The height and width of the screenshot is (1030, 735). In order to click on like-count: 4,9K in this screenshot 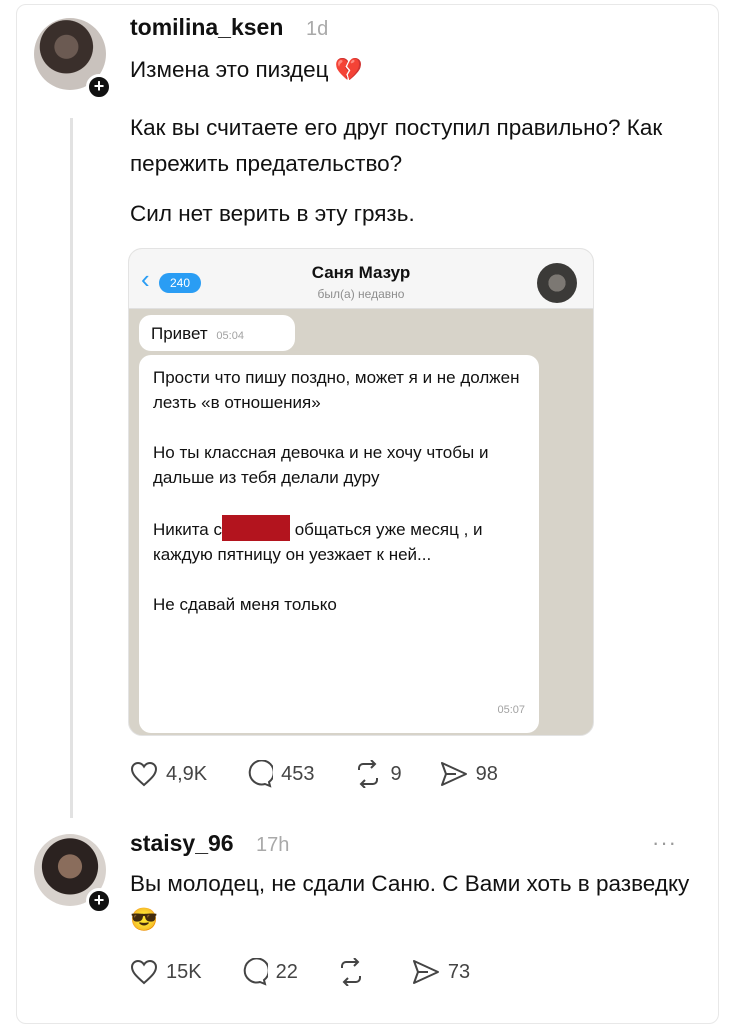, I will do `click(187, 773)`.